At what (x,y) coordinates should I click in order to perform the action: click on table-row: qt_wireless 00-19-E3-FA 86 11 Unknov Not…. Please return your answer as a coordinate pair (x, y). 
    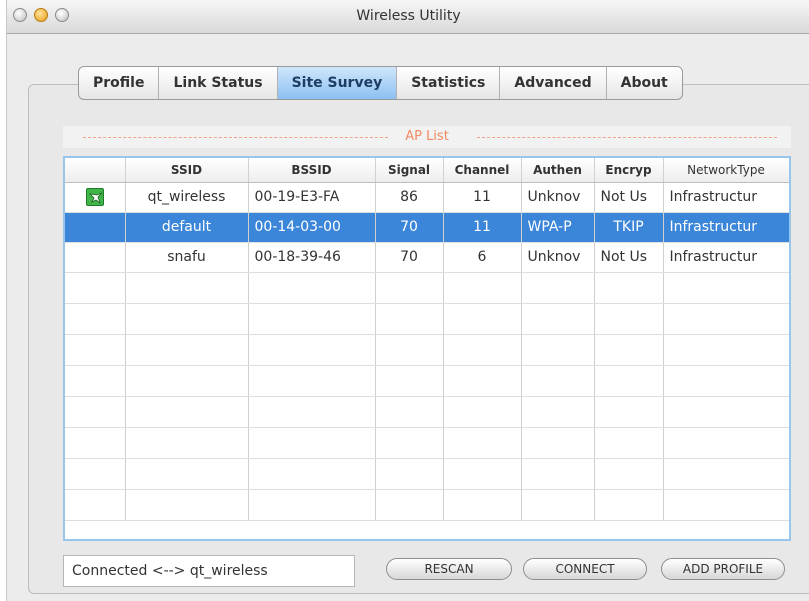
    Looking at the image, I should click on (427, 197).